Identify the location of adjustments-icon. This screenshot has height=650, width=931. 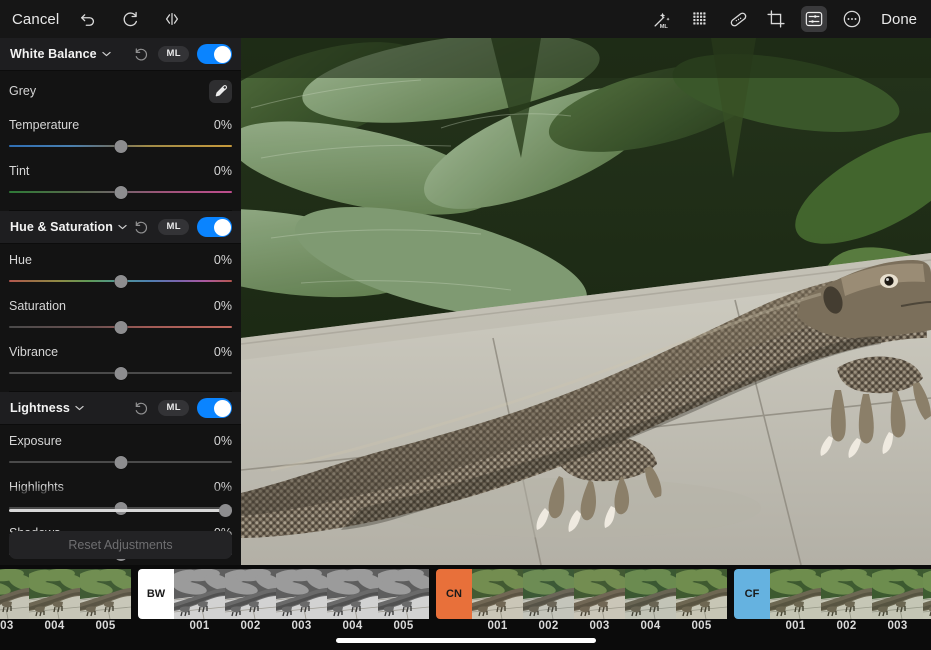
(814, 19).